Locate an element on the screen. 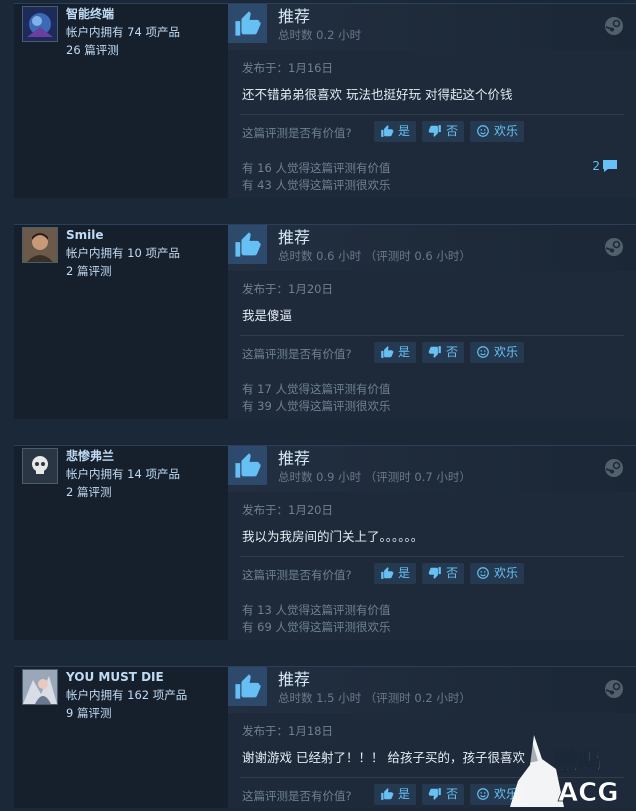 The height and width of the screenshot is (811, 636). playtime: 总时数 0.2 小时 is located at coordinates (320, 35).